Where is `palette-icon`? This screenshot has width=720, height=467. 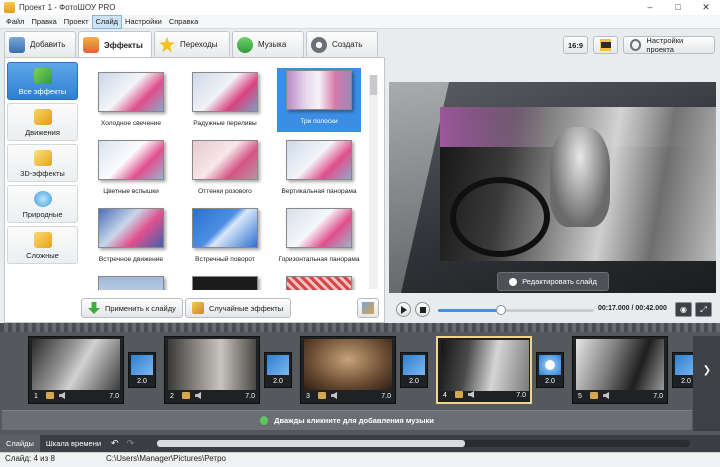 palette-icon is located at coordinates (91, 45).